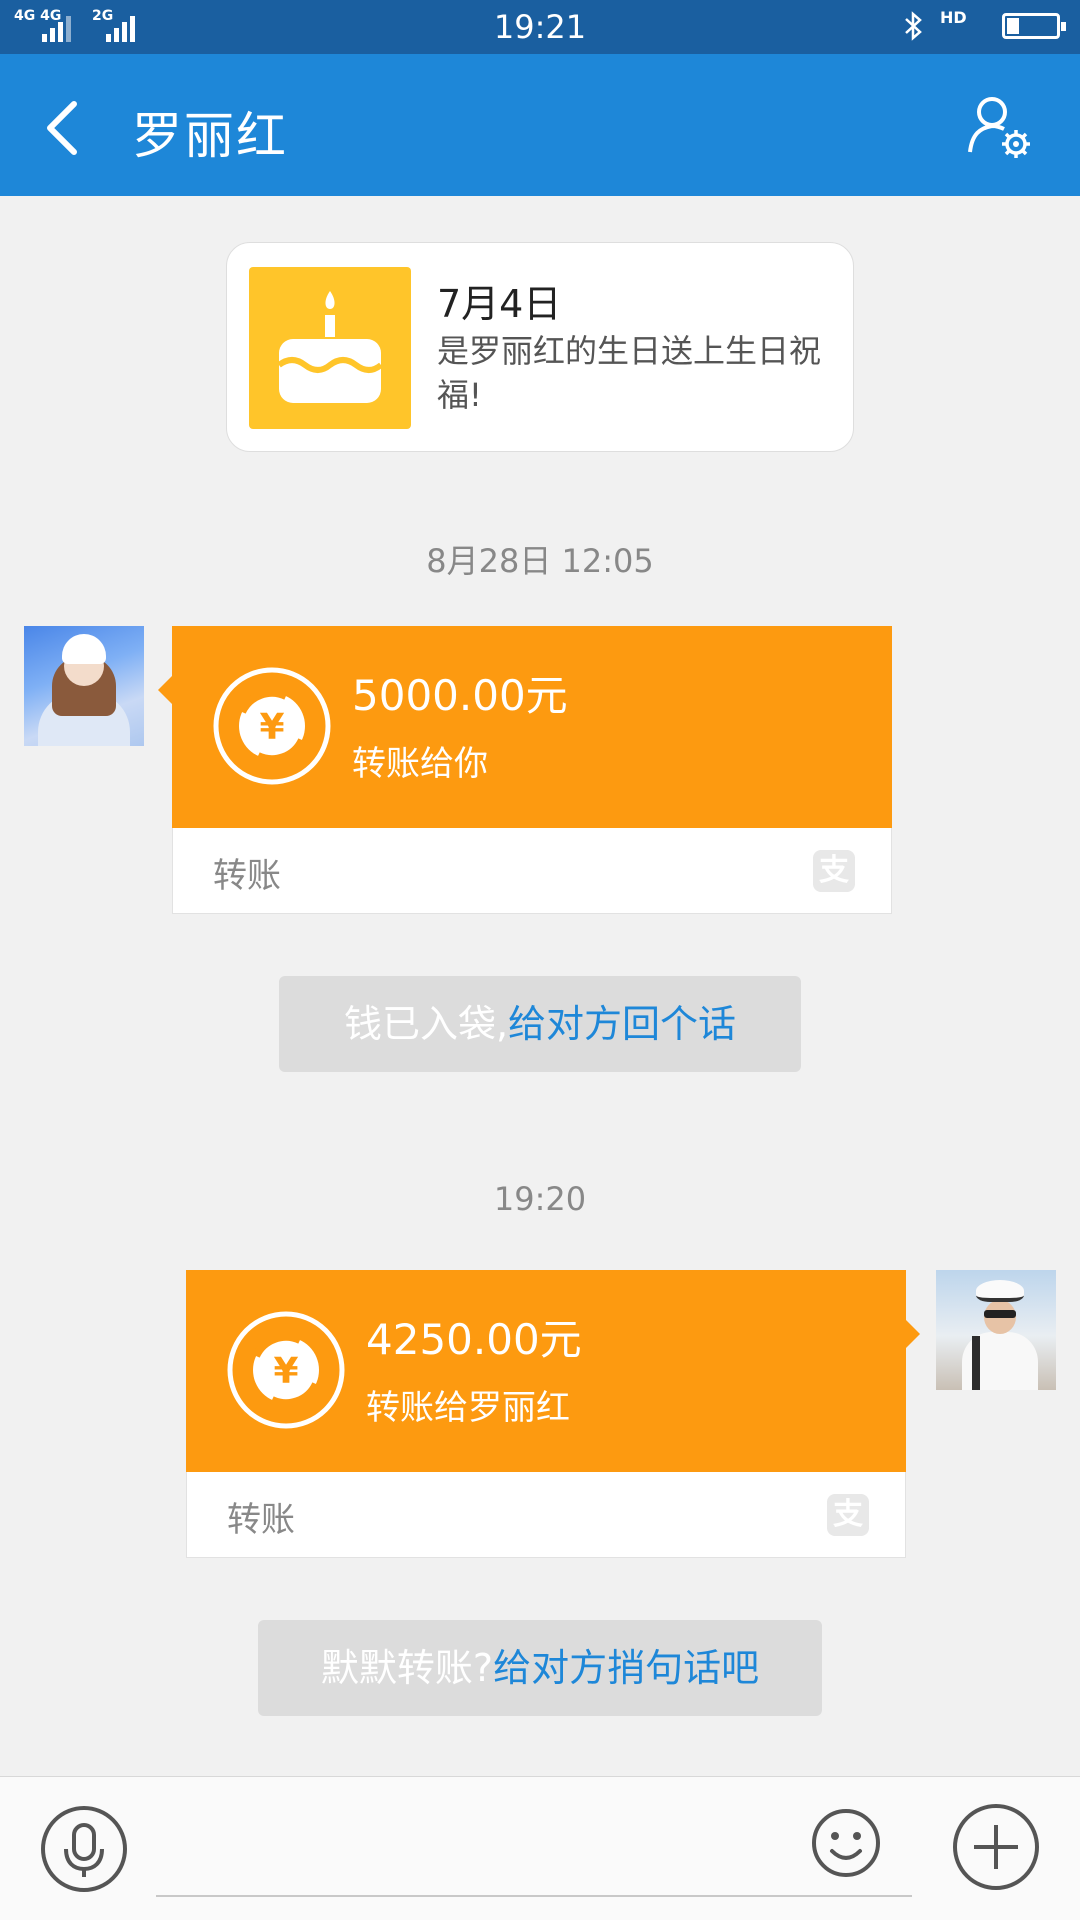 Image resolution: width=1080 pixels, height=1920 pixels. Describe the element at coordinates (420, 764) in the screenshot. I see `transfer-description: 转账给你` at that location.